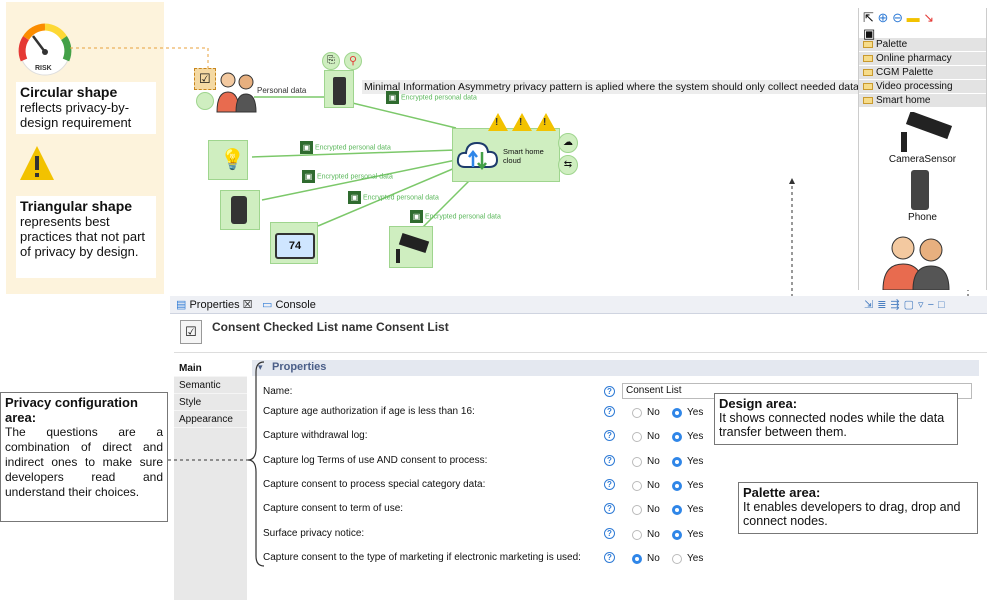  I want to click on smart-lock-icon, so click(239, 210).